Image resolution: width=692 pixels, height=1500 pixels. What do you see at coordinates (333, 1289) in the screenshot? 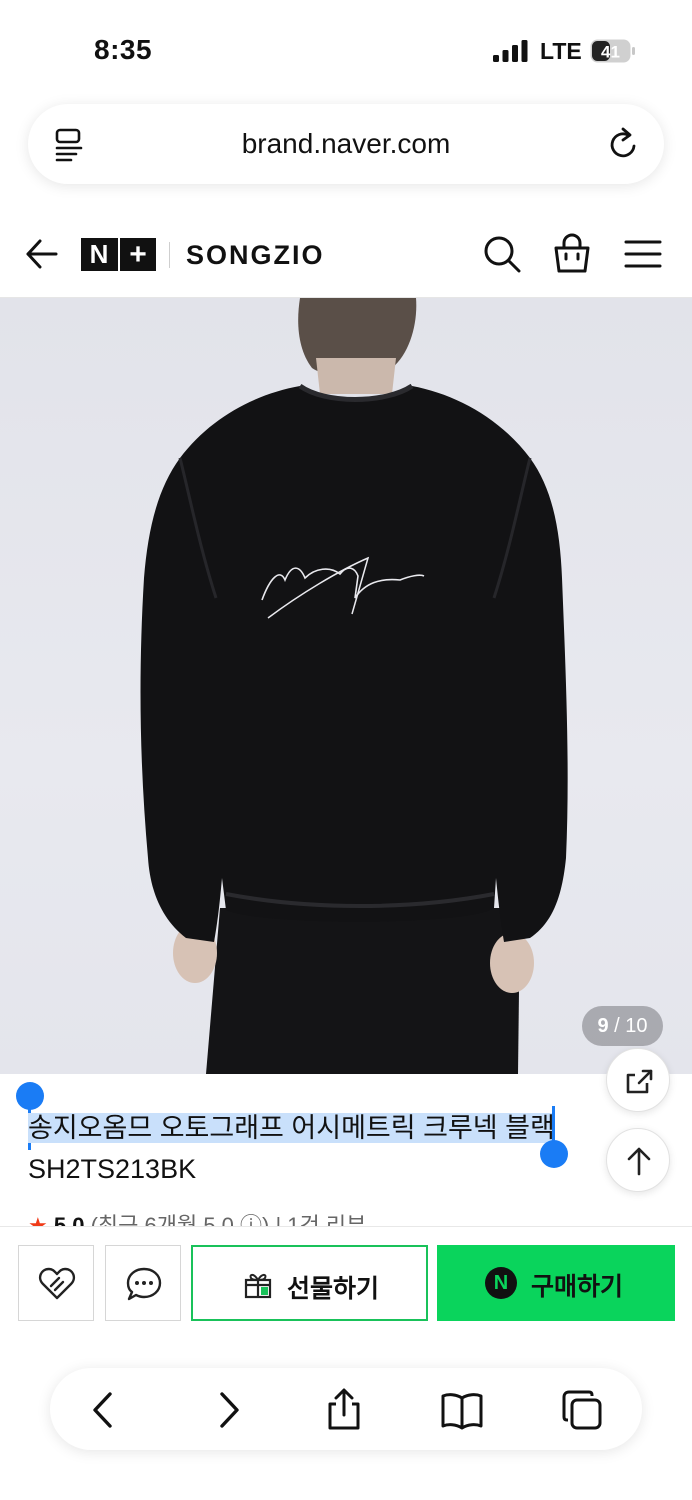
I see `gift-label: 선물하기` at bounding box center [333, 1289].